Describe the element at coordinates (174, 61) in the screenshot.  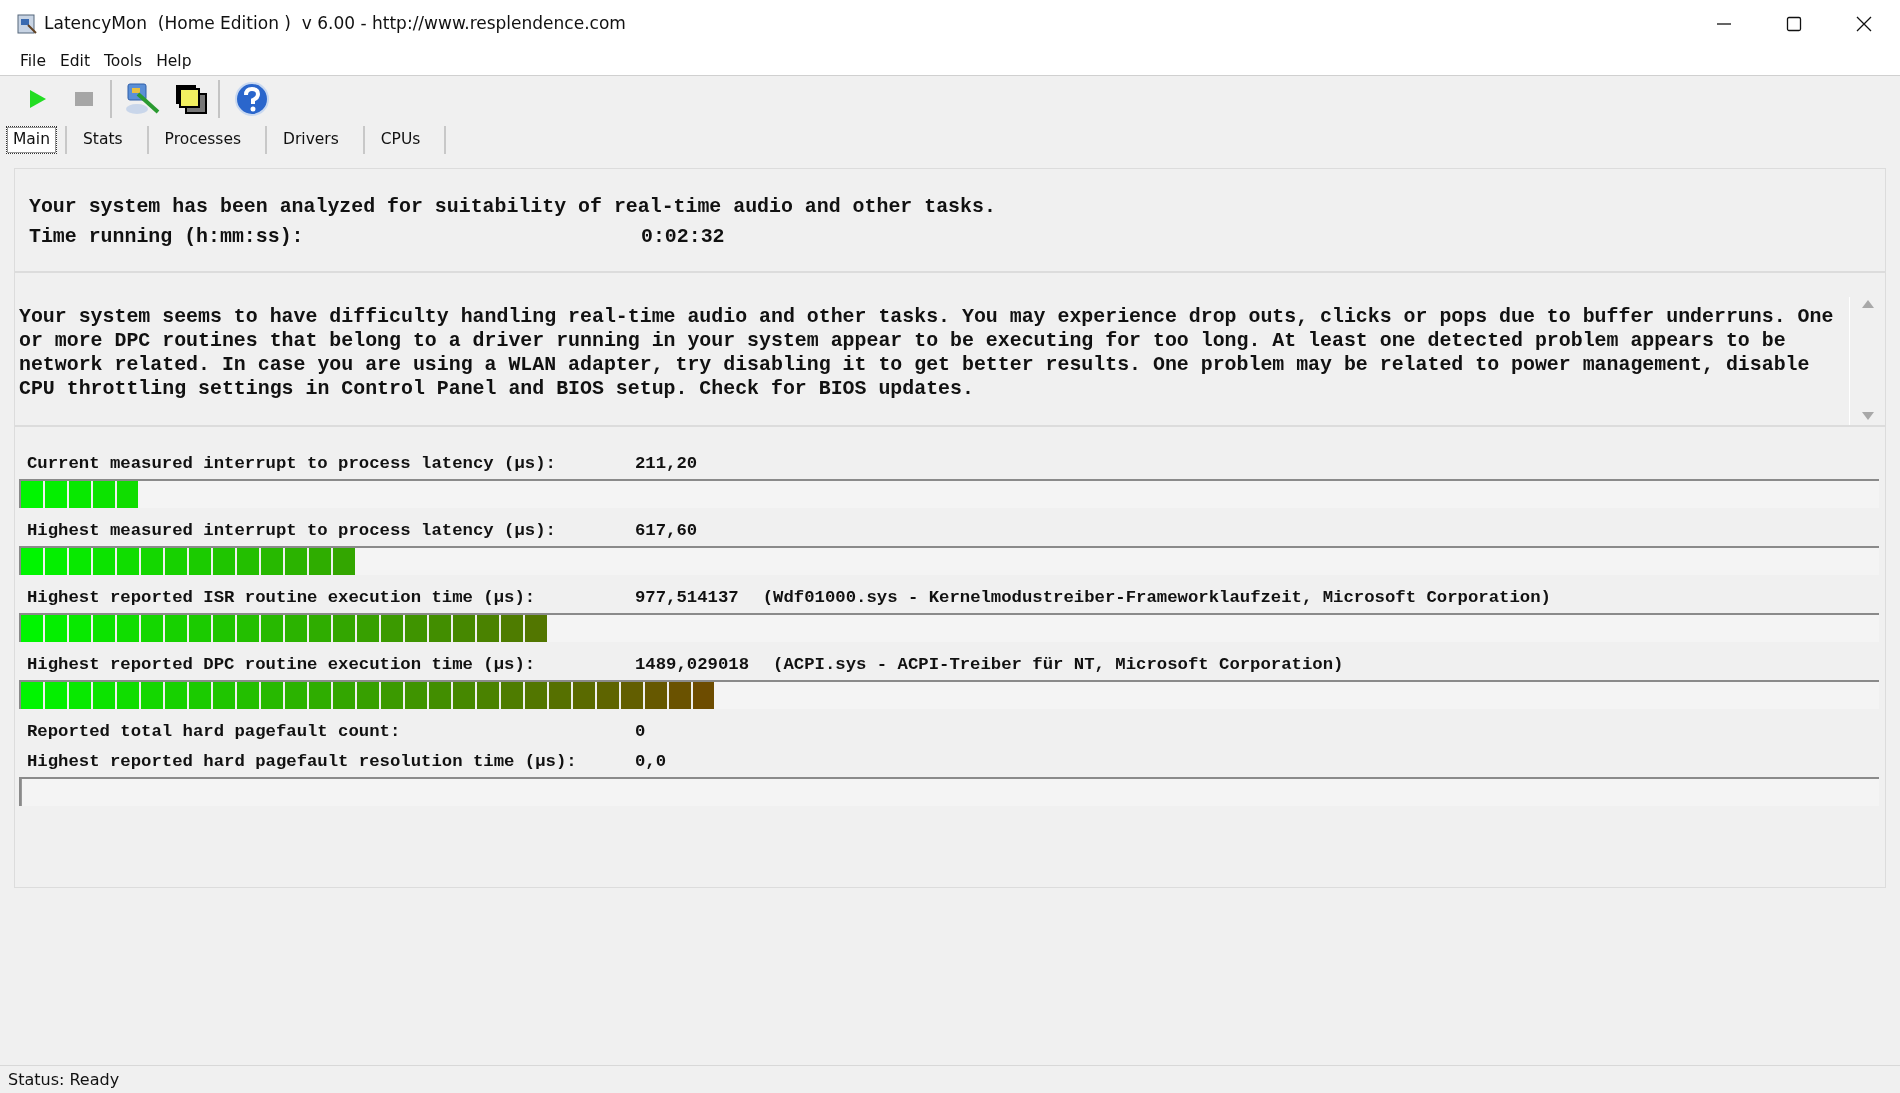
I see `menu-item: Help` at that location.